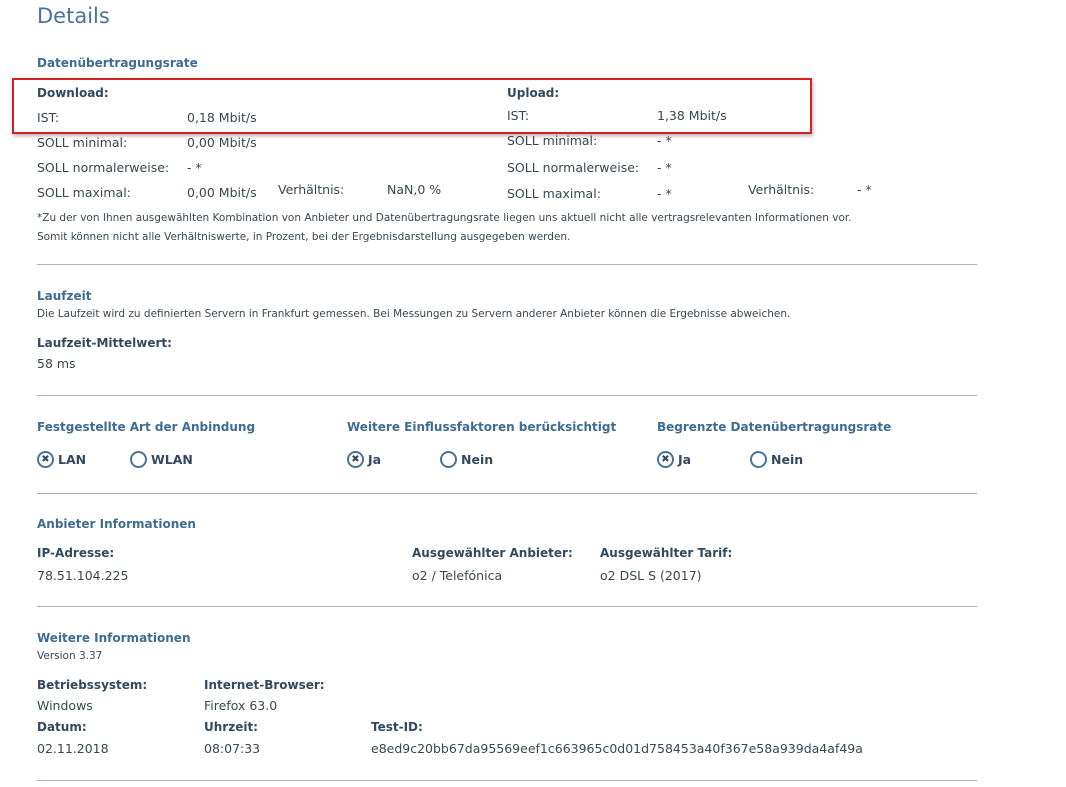 Image resolution: width=1066 pixels, height=787 pixels. What do you see at coordinates (116, 524) in the screenshot?
I see `provider-heading: Anbieter Informationen` at bounding box center [116, 524].